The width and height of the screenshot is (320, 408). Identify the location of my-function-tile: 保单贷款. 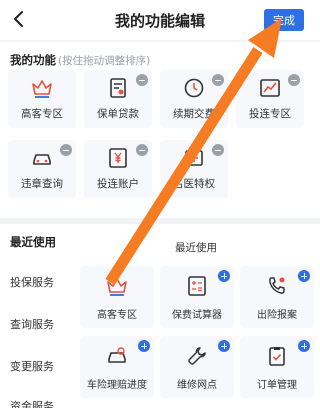
(118, 99).